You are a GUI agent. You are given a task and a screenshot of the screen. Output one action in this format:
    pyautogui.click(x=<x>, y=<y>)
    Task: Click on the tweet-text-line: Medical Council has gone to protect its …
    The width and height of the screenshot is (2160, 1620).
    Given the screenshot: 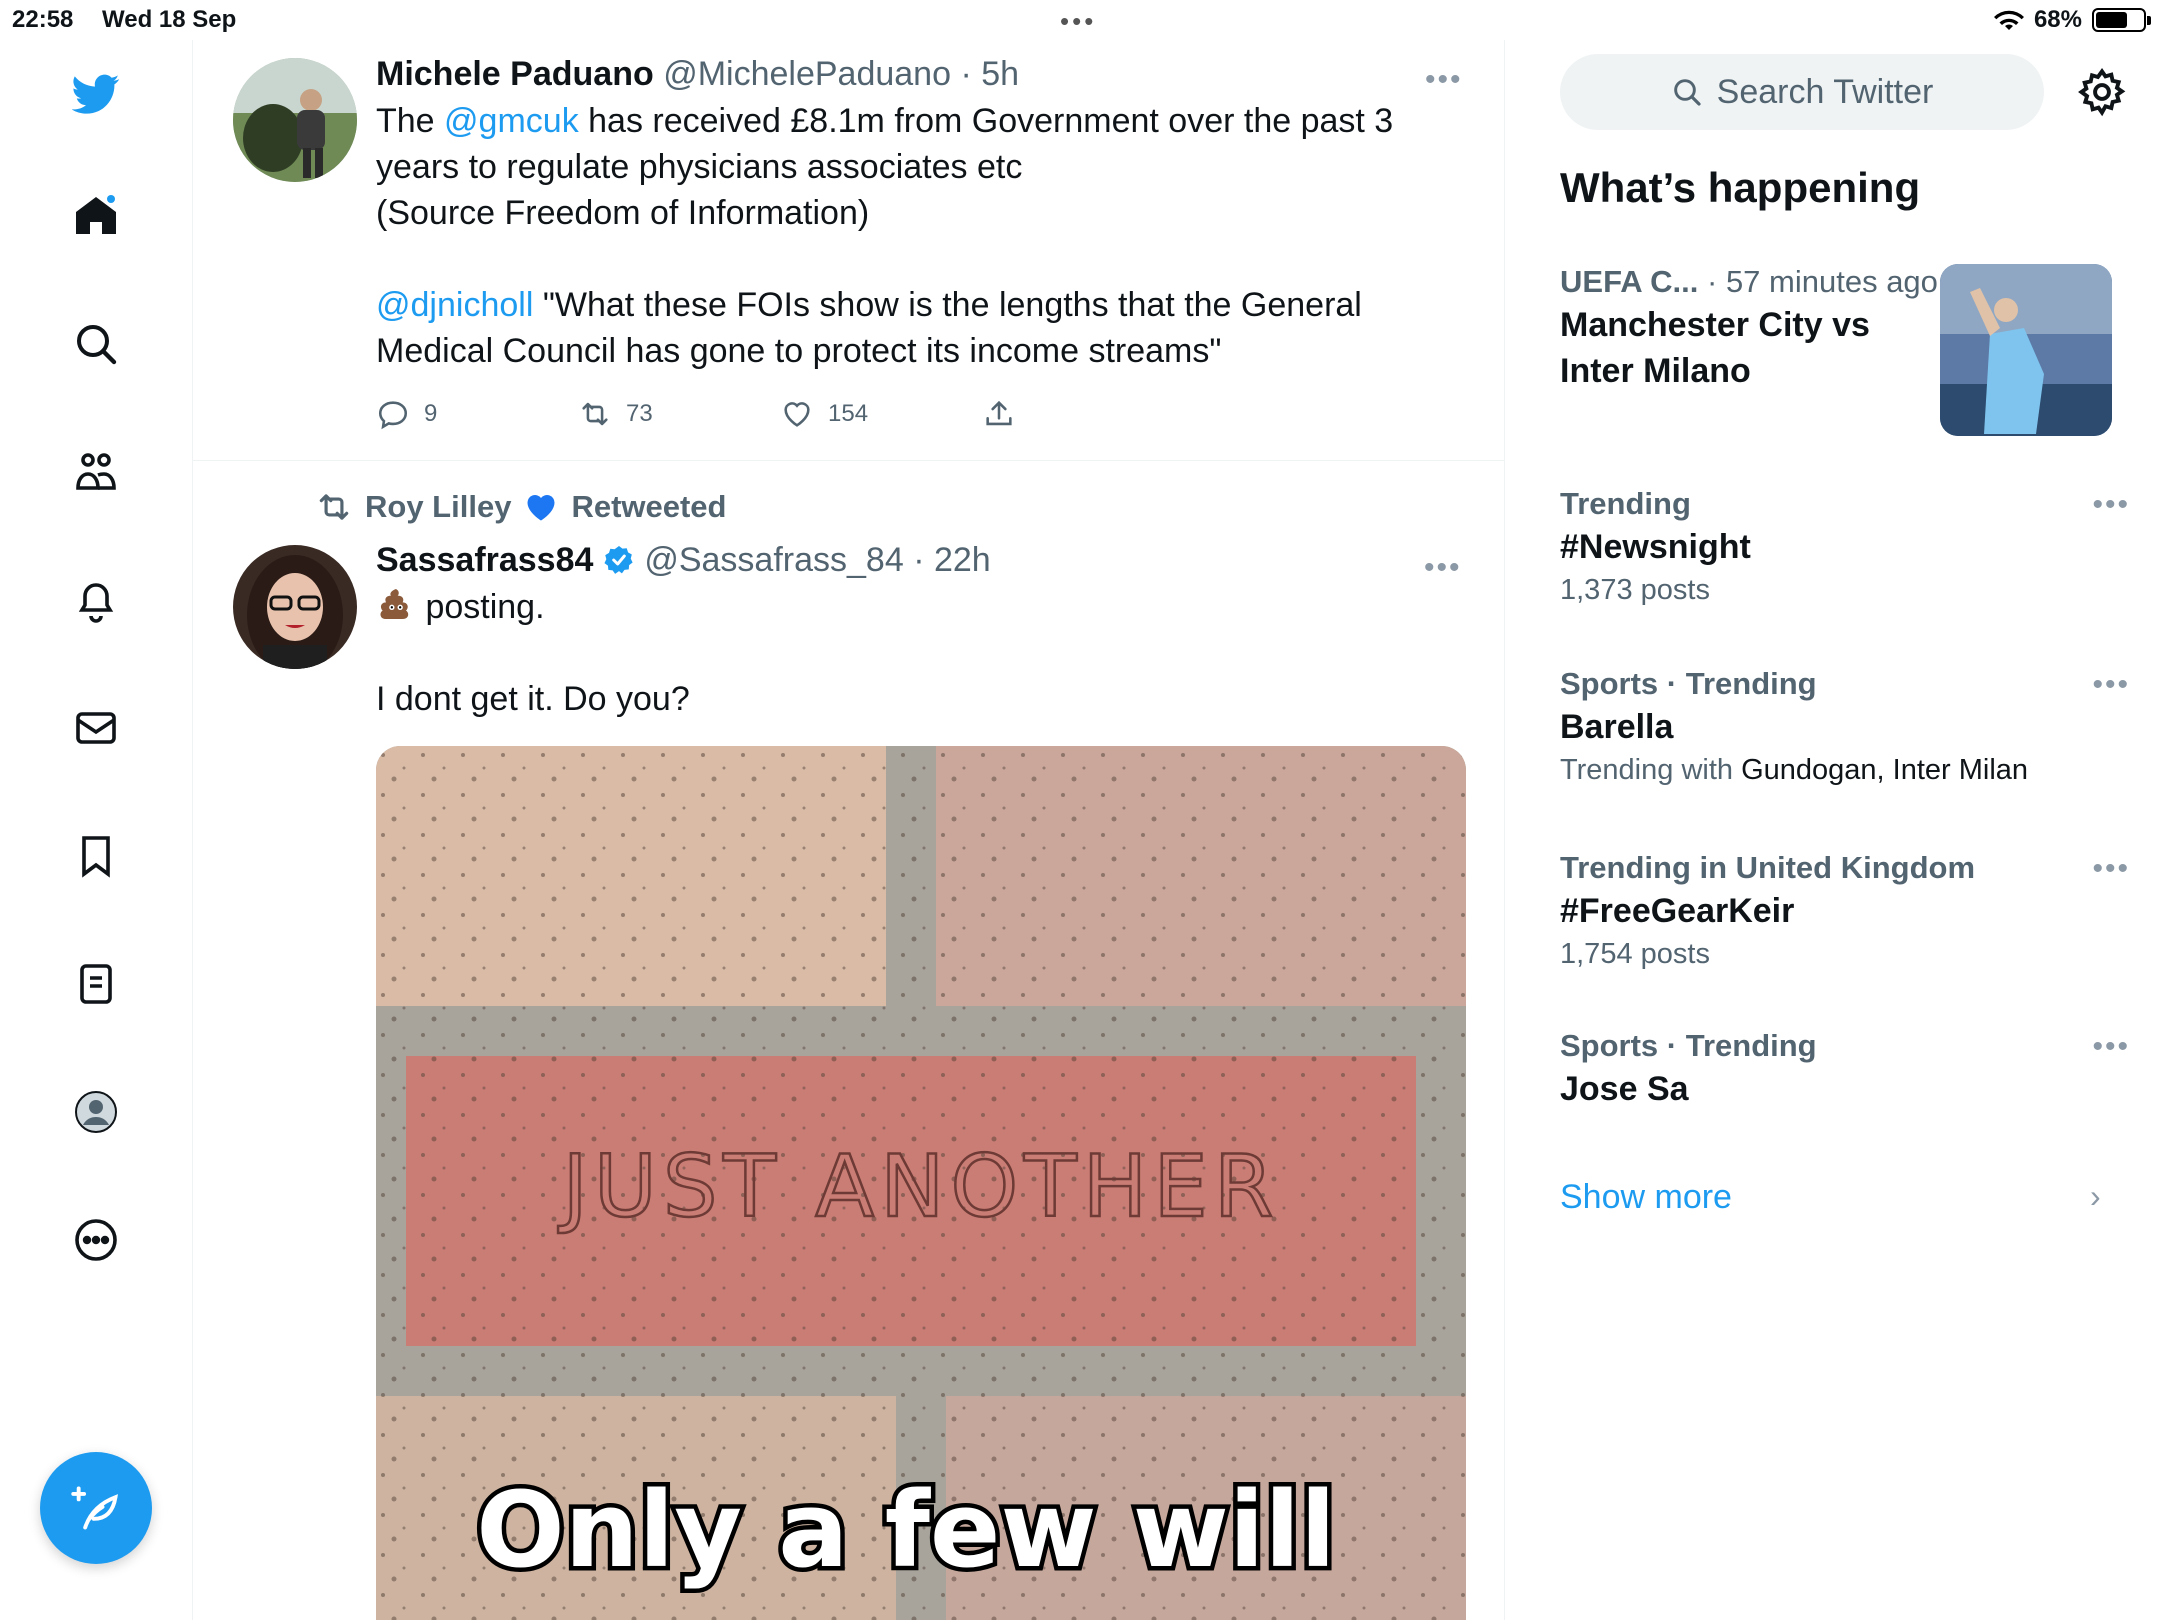 What is the action you would take?
    pyautogui.click(x=799, y=351)
    